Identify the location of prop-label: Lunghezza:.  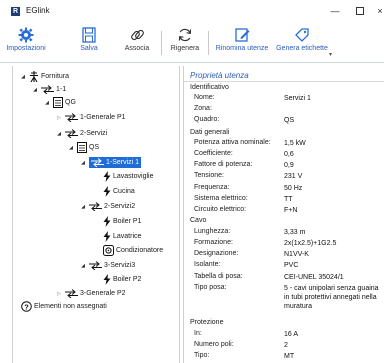
(212, 231).